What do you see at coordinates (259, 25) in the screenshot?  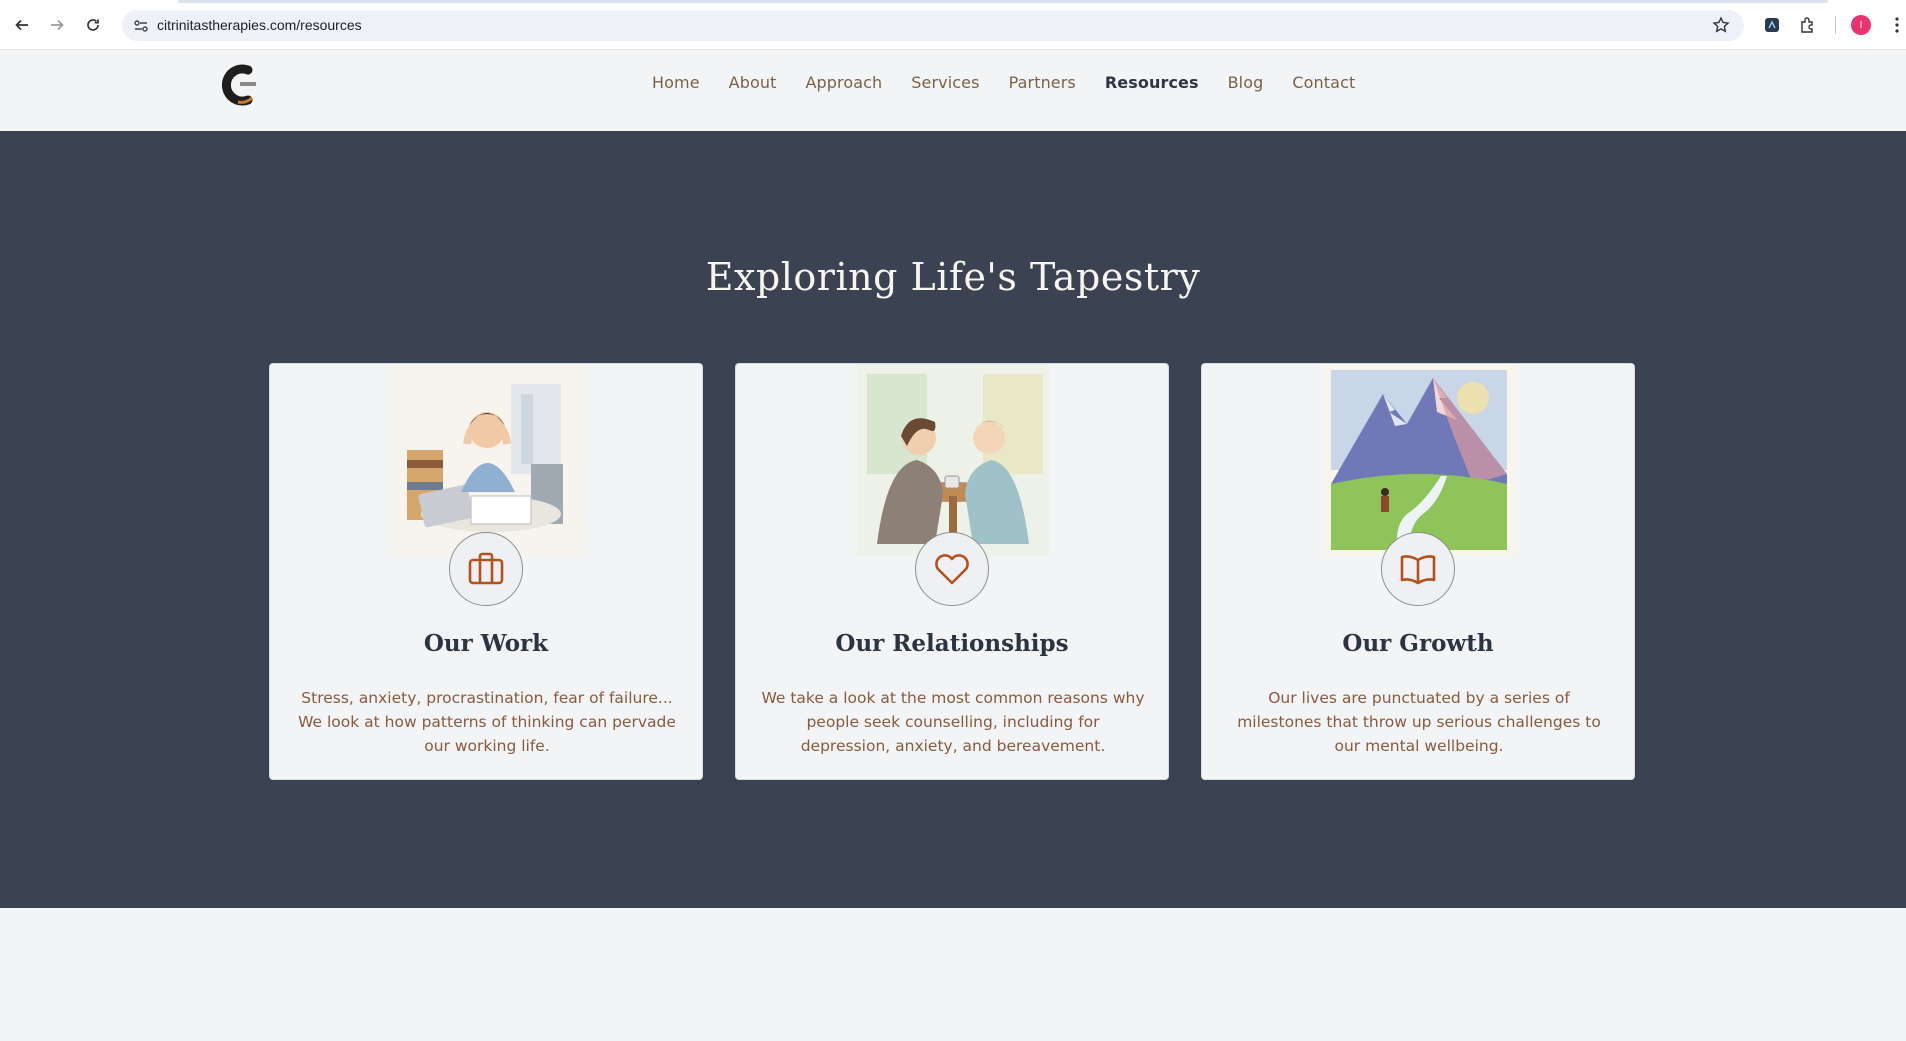 I see `url-text: citrinitastherapies.com/resources` at bounding box center [259, 25].